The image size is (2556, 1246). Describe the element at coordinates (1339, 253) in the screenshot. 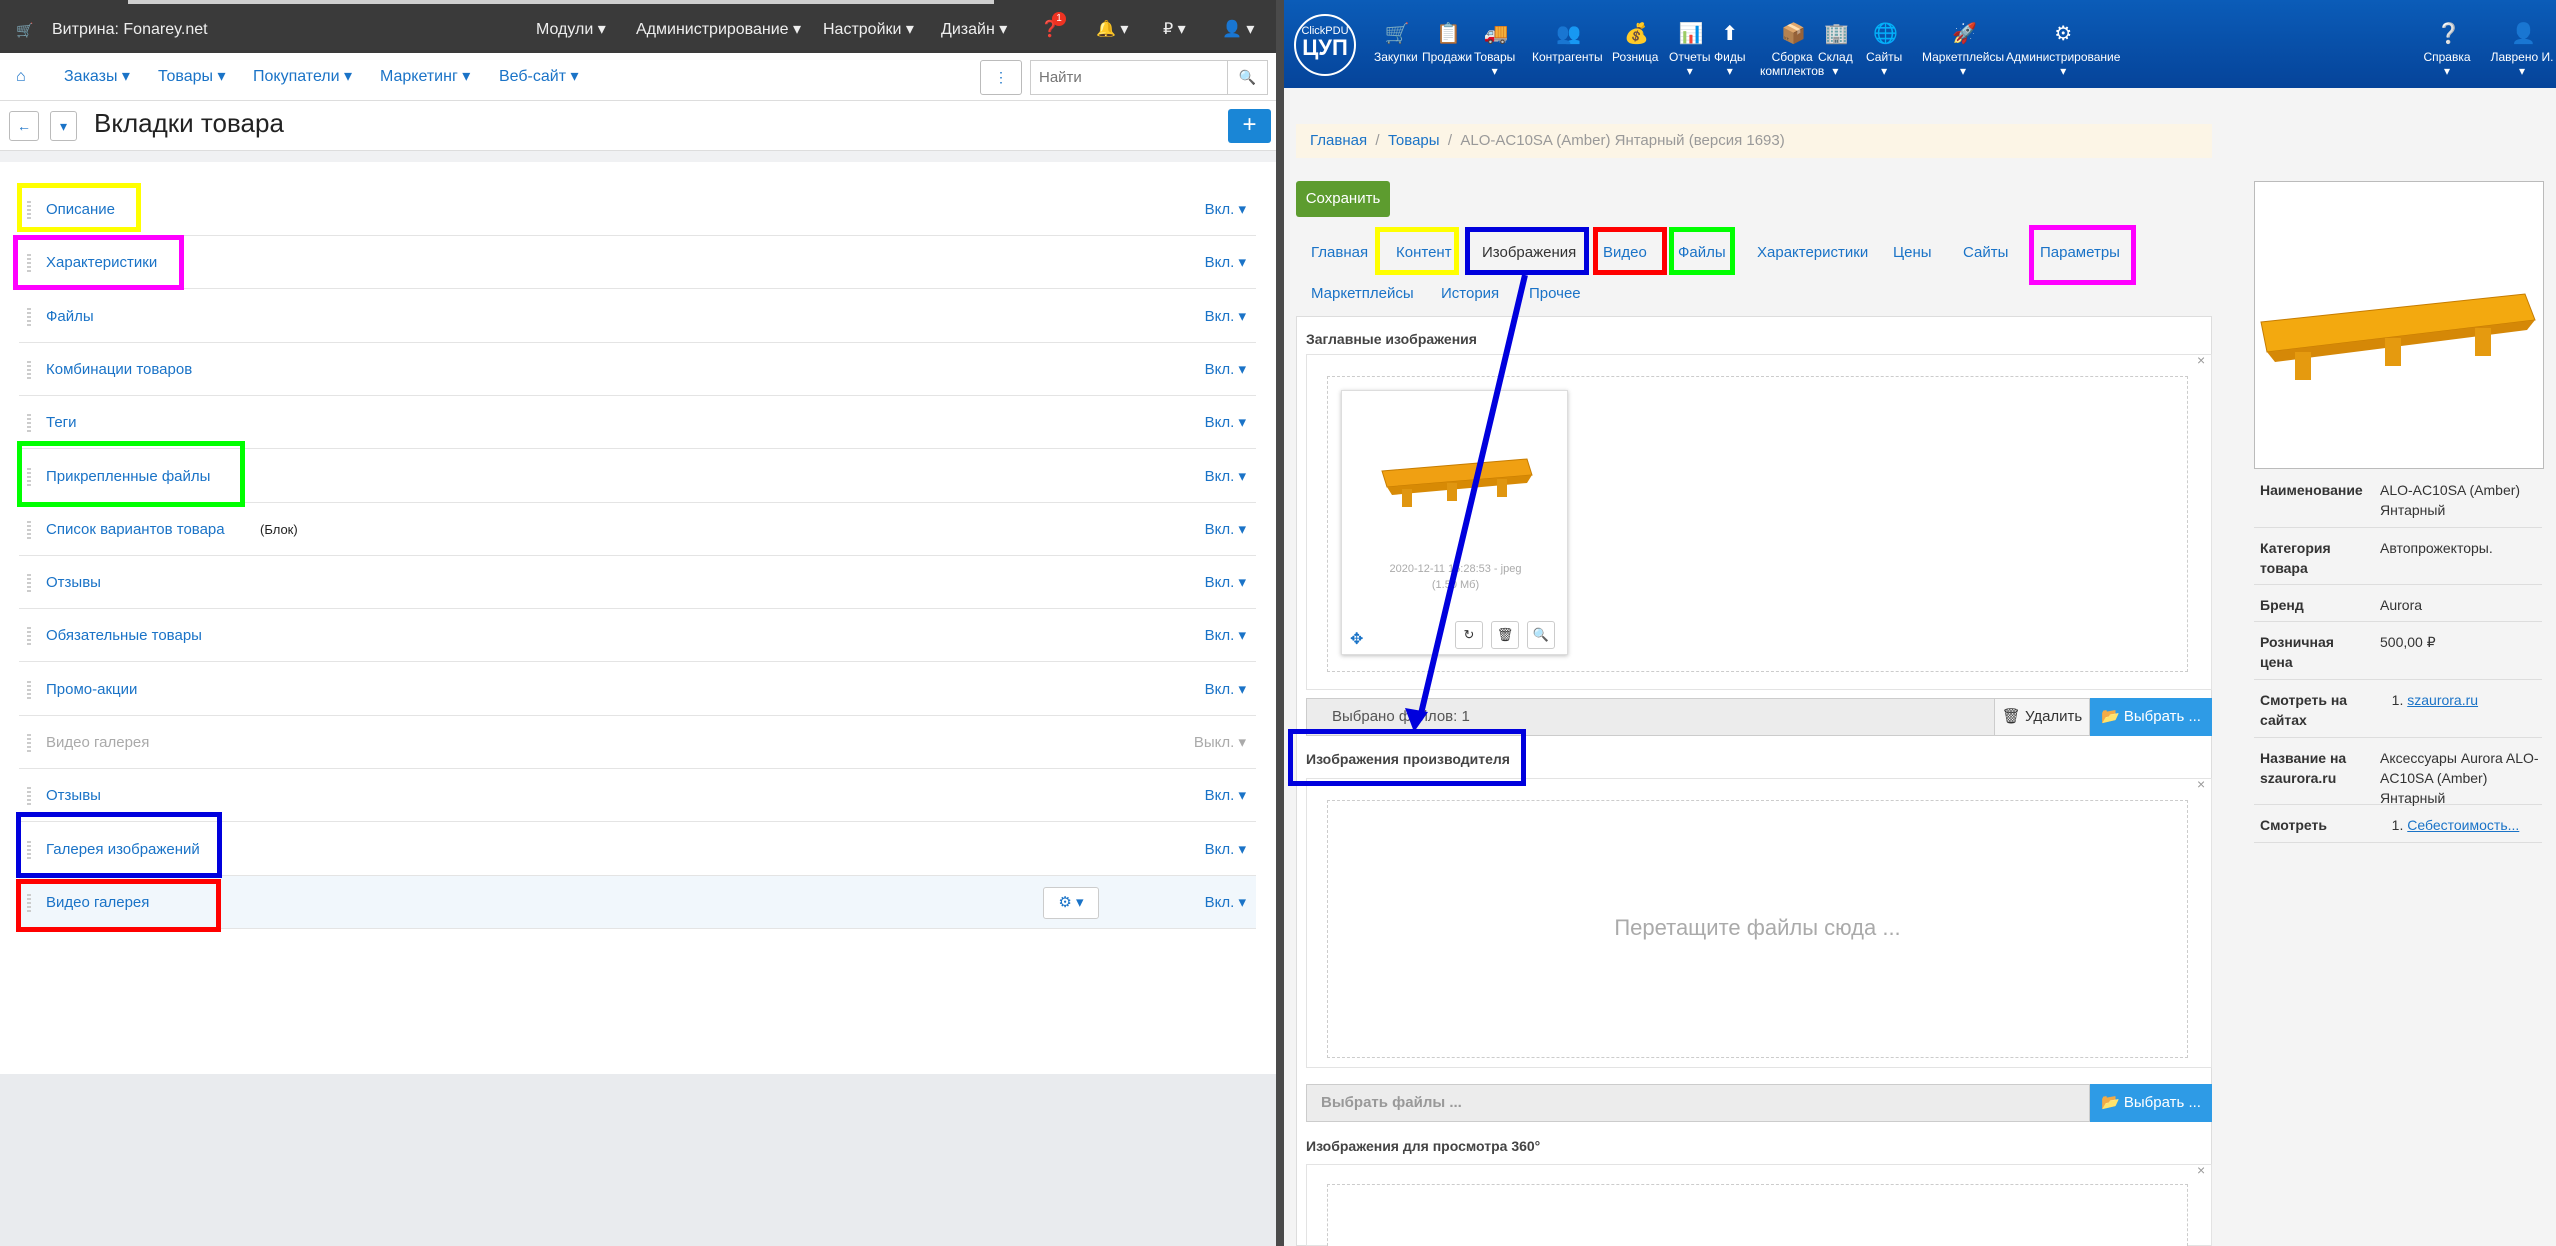

I see `tab-main: Главная` at that location.